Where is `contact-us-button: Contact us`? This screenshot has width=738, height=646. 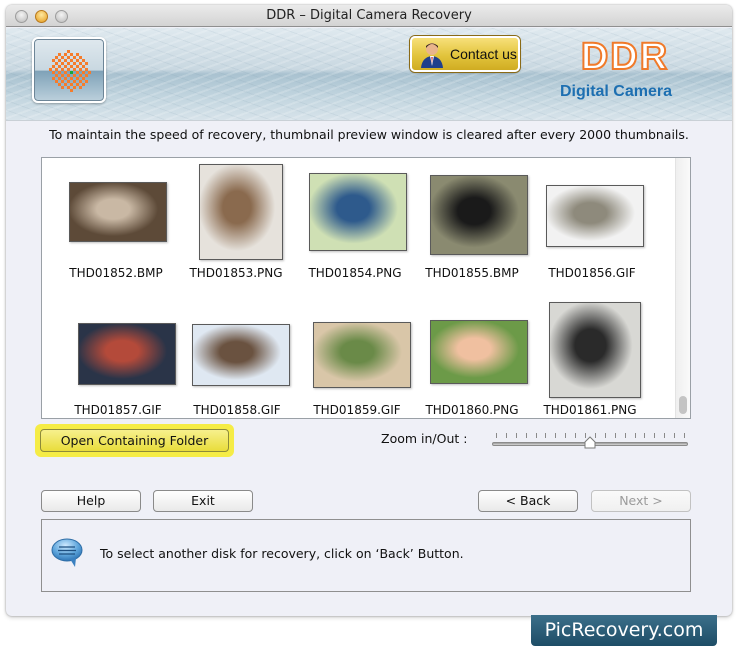
contact-us-button: Contact us is located at coordinates (465, 54).